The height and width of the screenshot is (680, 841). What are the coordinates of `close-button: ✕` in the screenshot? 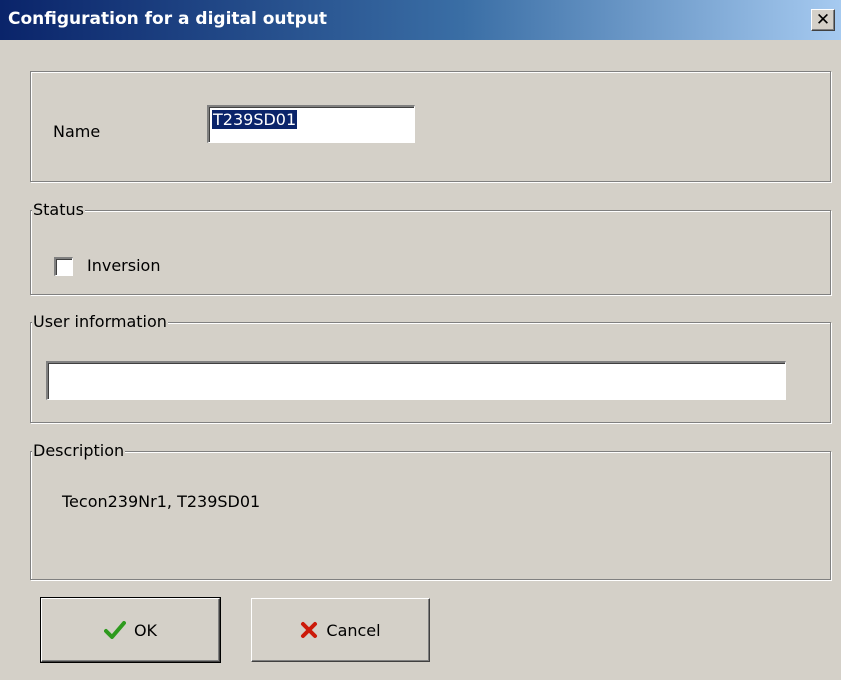 It's located at (823, 20).